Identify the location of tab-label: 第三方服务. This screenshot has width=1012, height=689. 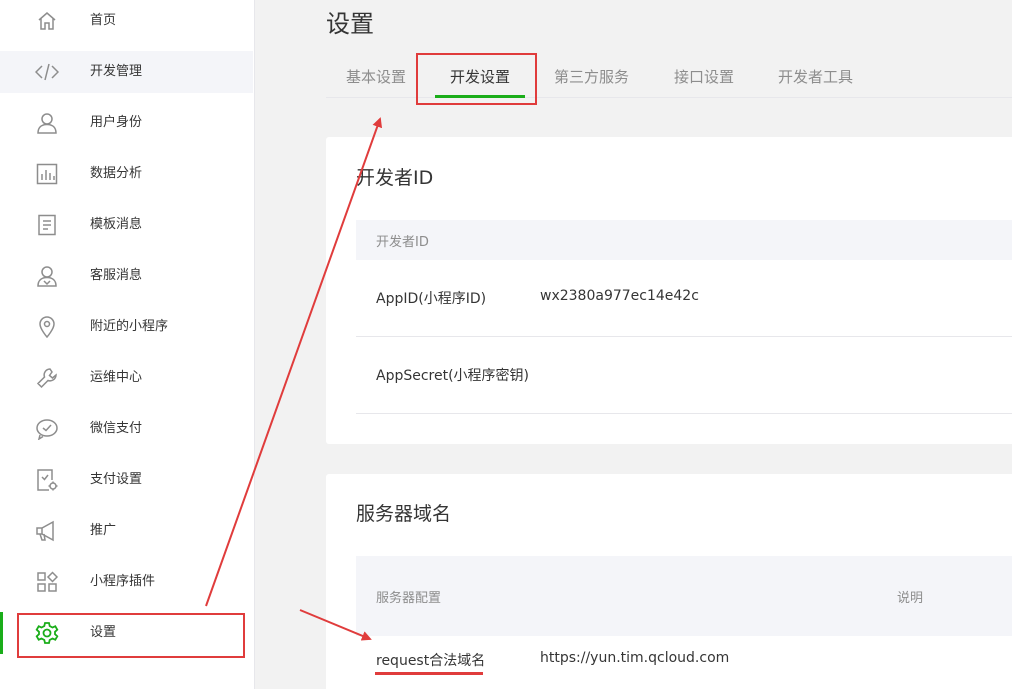
(592, 77).